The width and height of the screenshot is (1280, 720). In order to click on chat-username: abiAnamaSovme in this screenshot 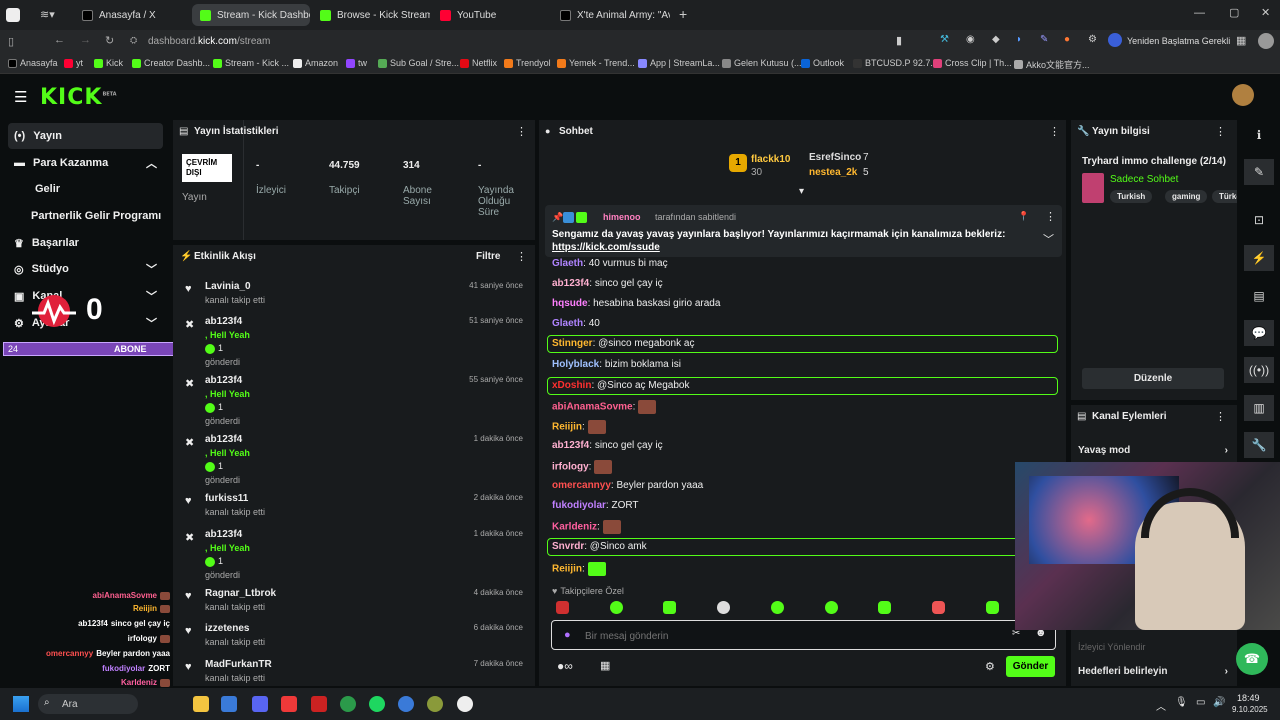, I will do `click(592, 407)`.